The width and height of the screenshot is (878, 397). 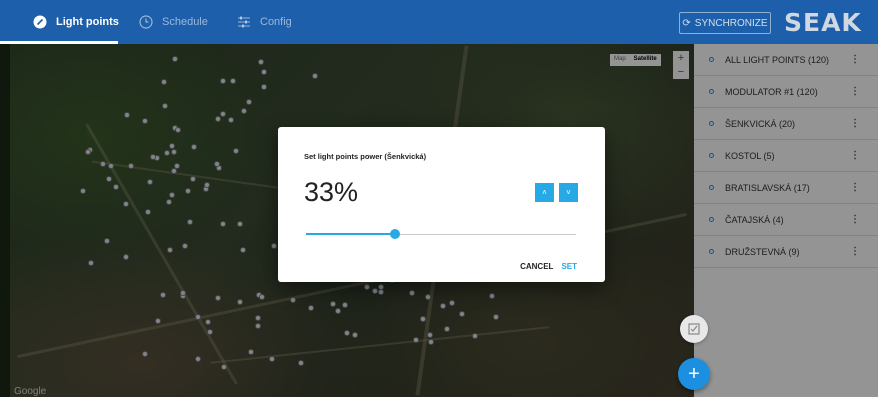 I want to click on active-tab-indicator, so click(x=59, y=42).